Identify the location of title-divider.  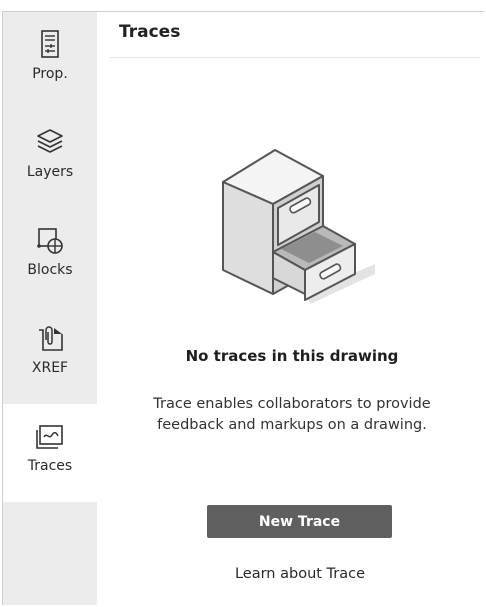
(294, 57).